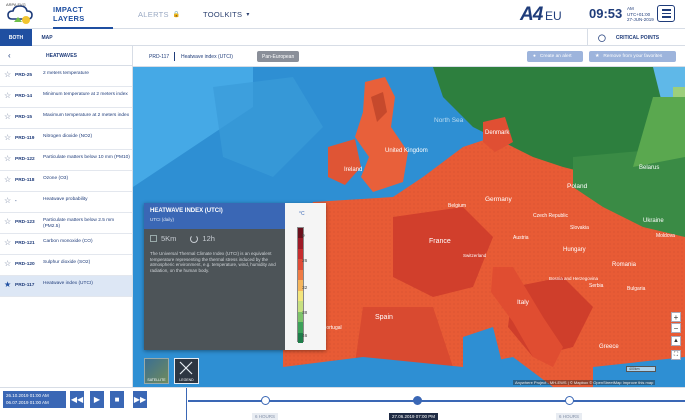 Image resolution: width=685 pixels, height=420 pixels. Describe the element at coordinates (182, 238) in the screenshot. I see `legend-meta: 5Km 12h` at that location.